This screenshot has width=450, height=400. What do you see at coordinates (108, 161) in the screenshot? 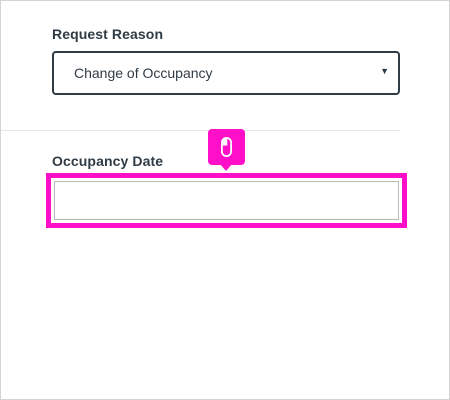
I see `occupancy-date-label: Occupancy Date` at bounding box center [108, 161].